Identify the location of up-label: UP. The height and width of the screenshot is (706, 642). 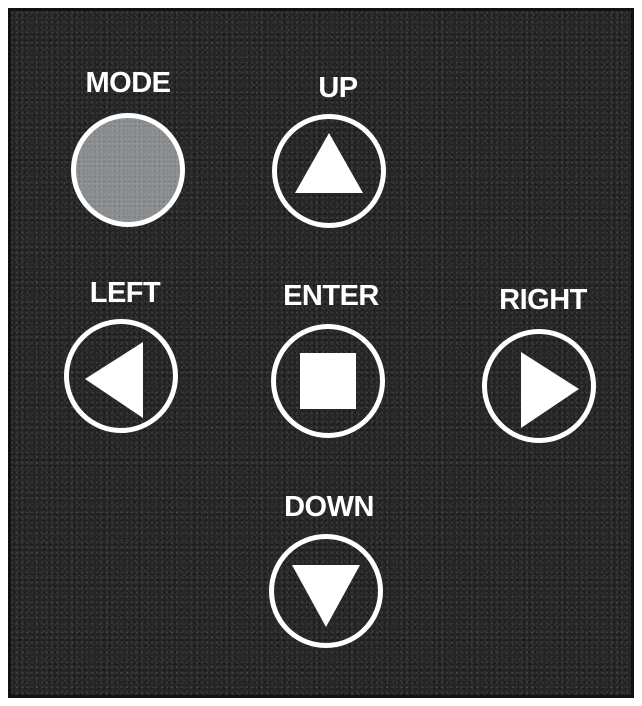
(338, 88).